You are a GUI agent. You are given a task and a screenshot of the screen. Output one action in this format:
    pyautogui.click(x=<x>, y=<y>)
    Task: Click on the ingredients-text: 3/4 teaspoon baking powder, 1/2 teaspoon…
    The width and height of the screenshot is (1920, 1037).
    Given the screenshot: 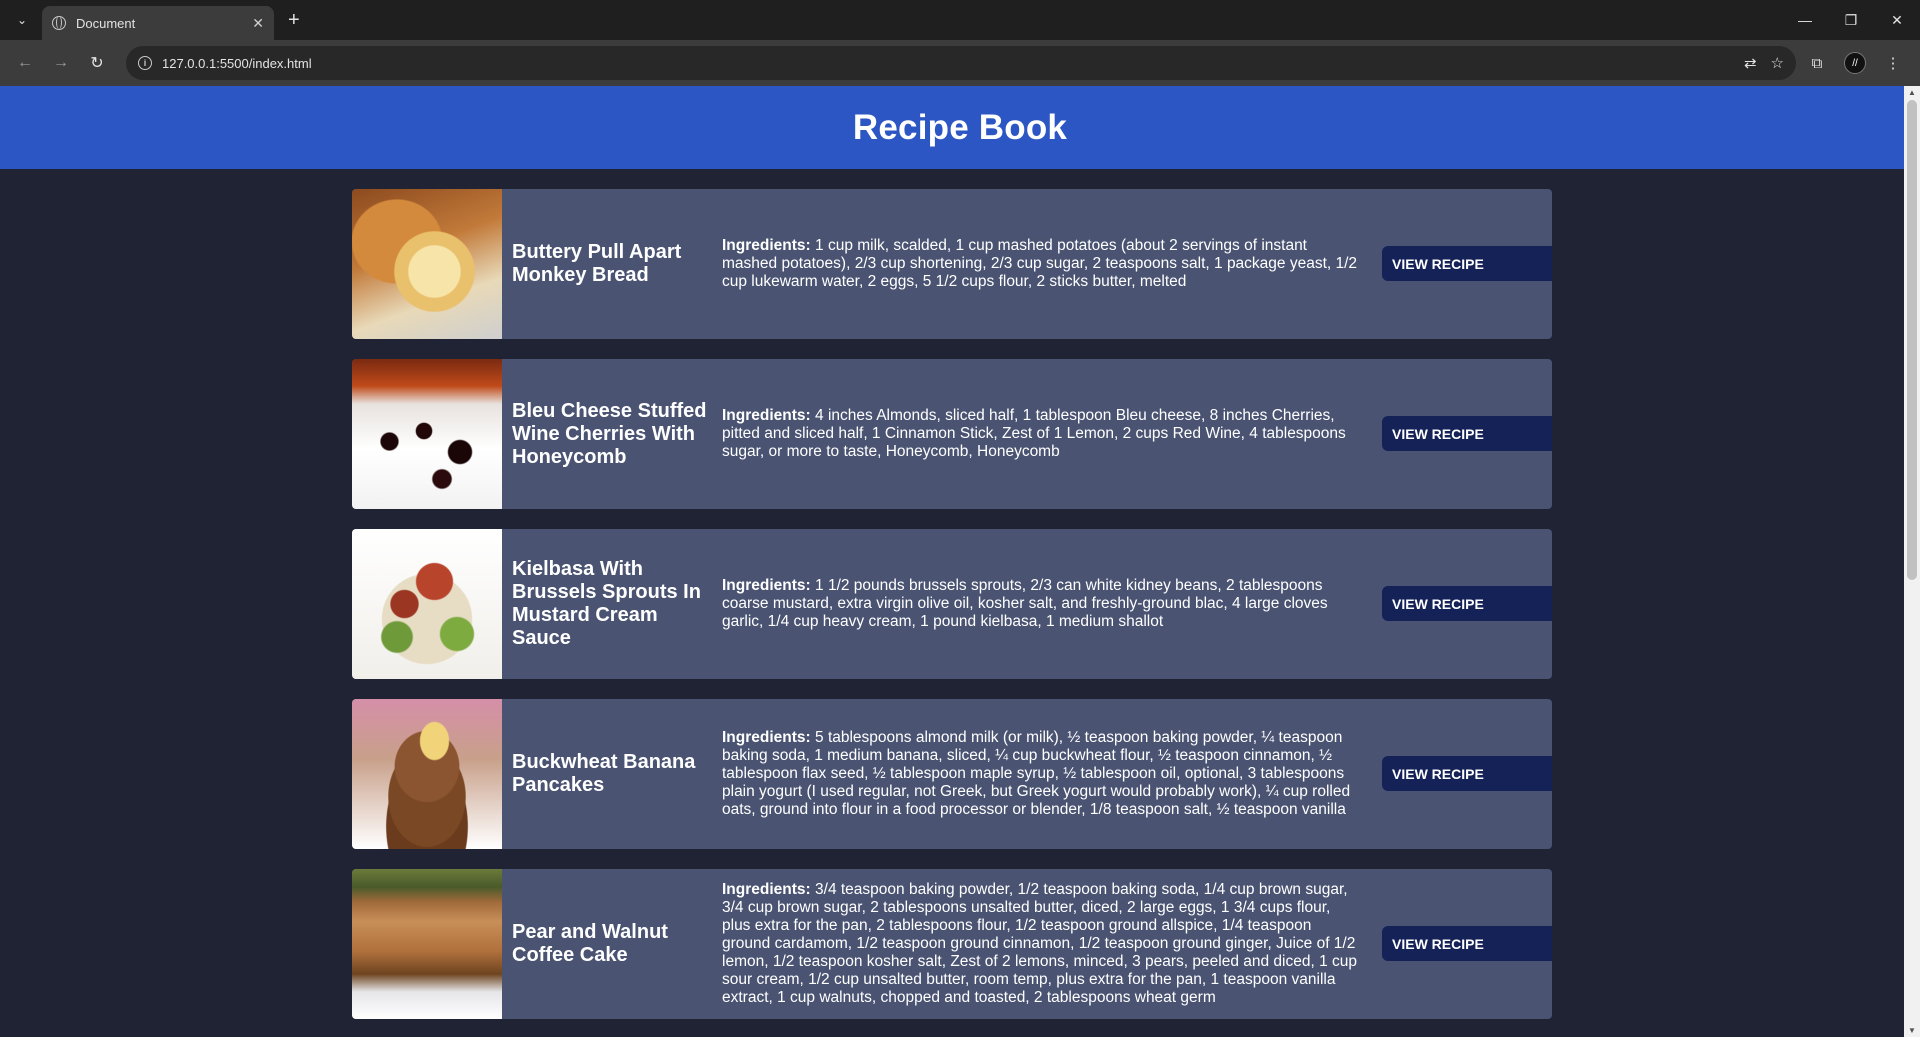 What is the action you would take?
    pyautogui.click(x=1040, y=943)
    